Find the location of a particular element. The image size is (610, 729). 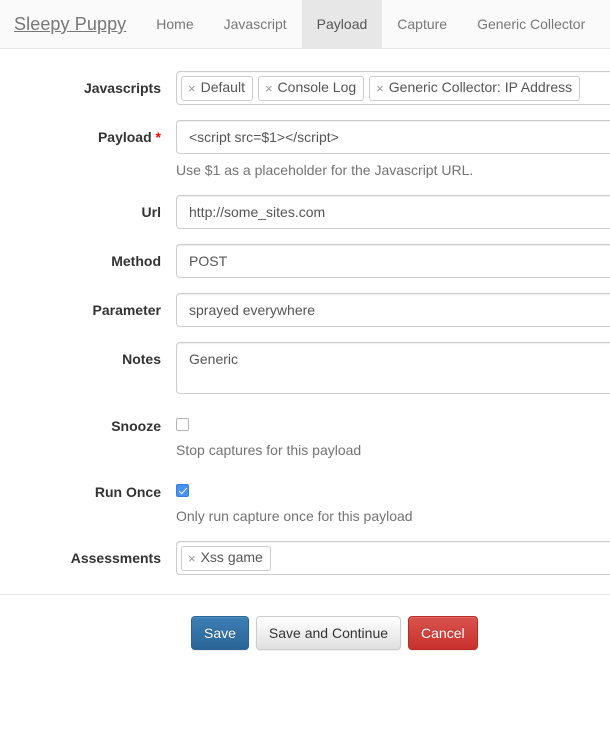

snooze-checkbox is located at coordinates (182, 425).